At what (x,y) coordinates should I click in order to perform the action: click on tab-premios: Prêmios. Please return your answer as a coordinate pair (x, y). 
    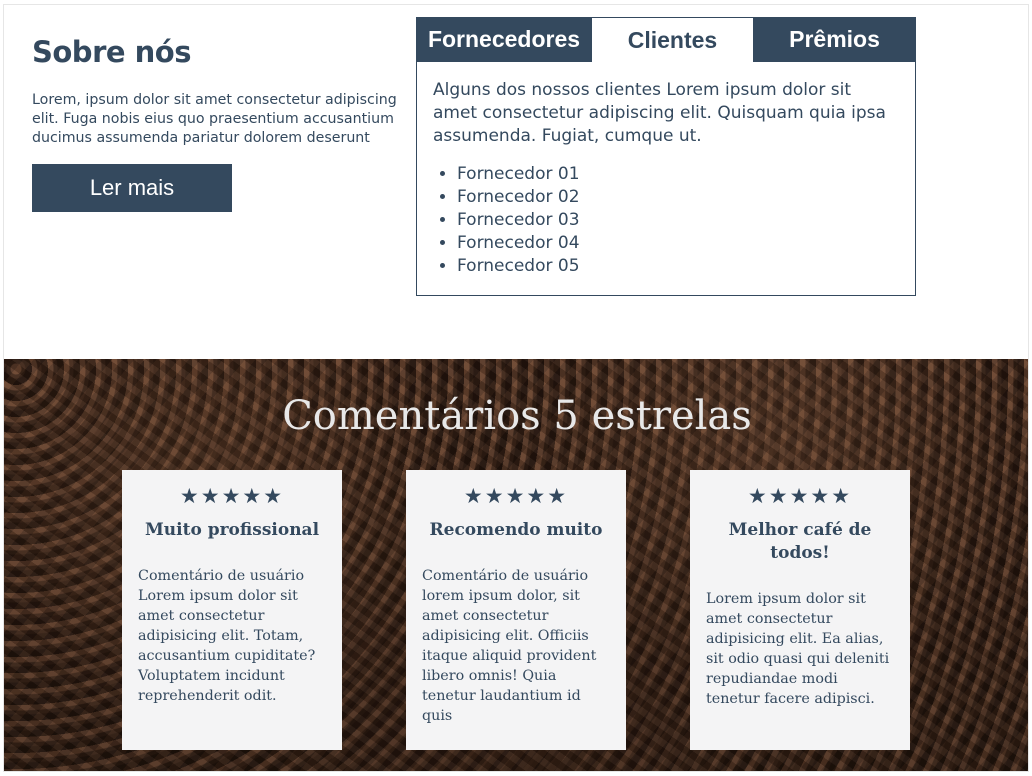
    Looking at the image, I should click on (834, 39).